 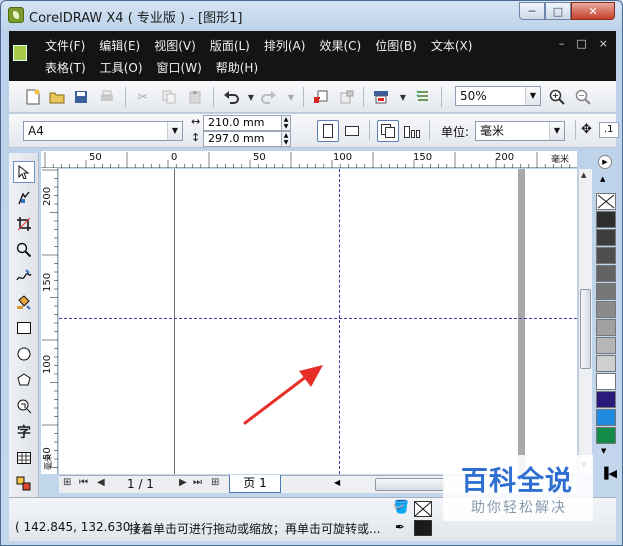 I want to click on open-folder-icon, so click(x=57, y=97).